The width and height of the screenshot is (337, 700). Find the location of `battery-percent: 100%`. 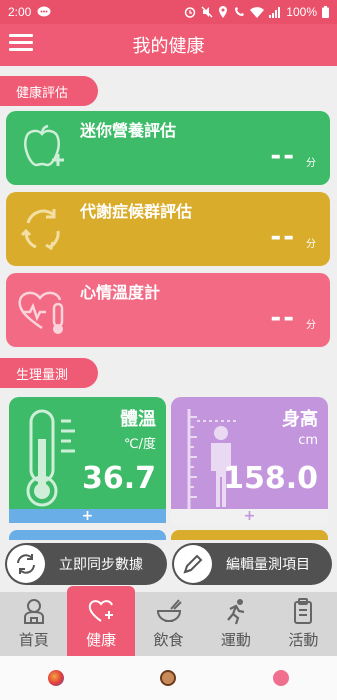

battery-percent: 100% is located at coordinates (301, 12).